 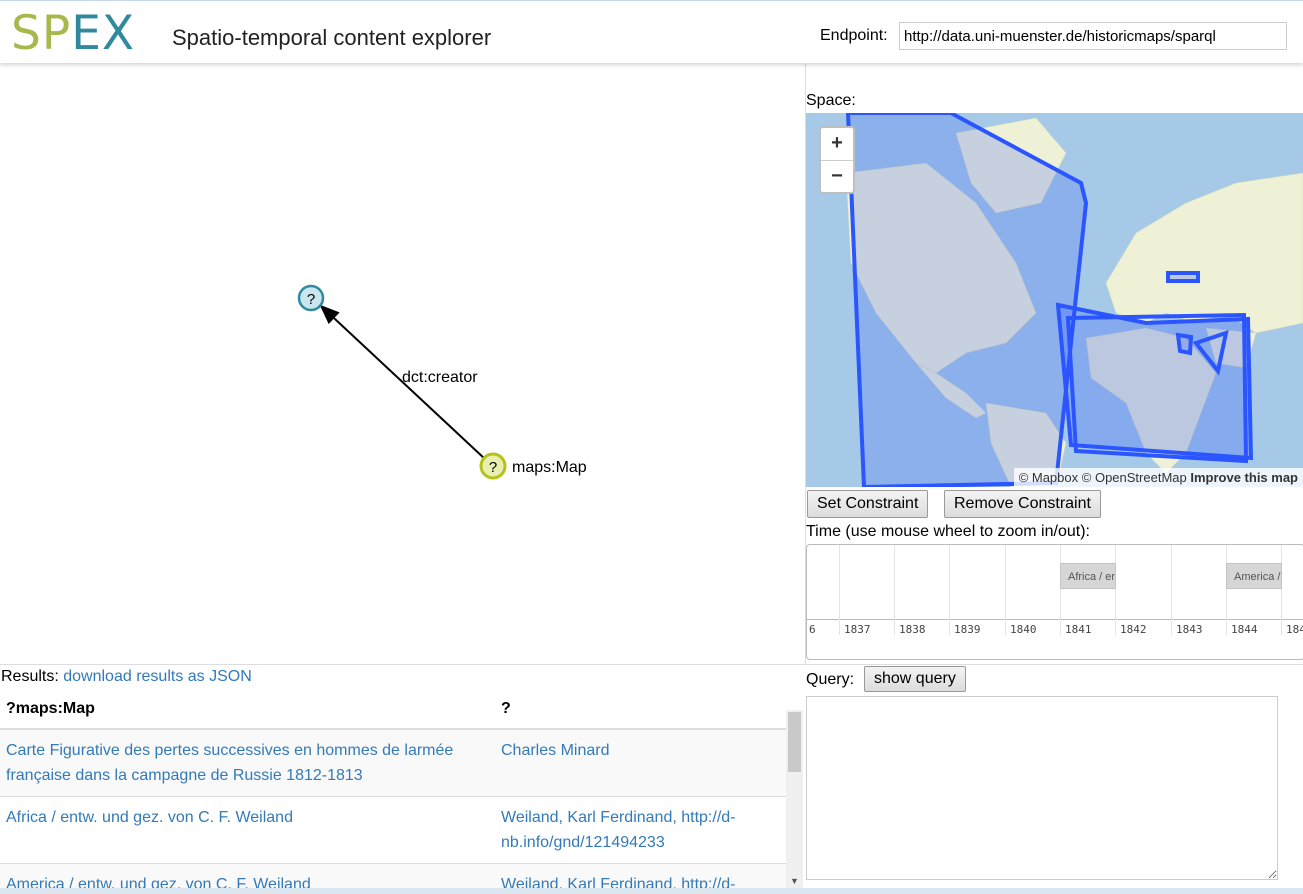 What do you see at coordinates (830, 679) in the screenshot?
I see `query-label: Query:` at bounding box center [830, 679].